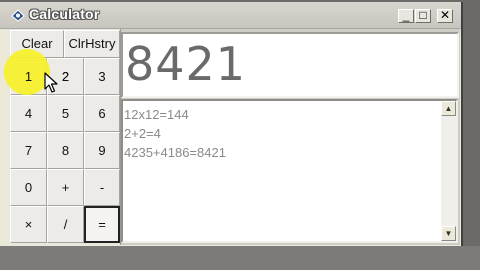 The width and height of the screenshot is (480, 270). I want to click on close-button: ✕, so click(445, 16).